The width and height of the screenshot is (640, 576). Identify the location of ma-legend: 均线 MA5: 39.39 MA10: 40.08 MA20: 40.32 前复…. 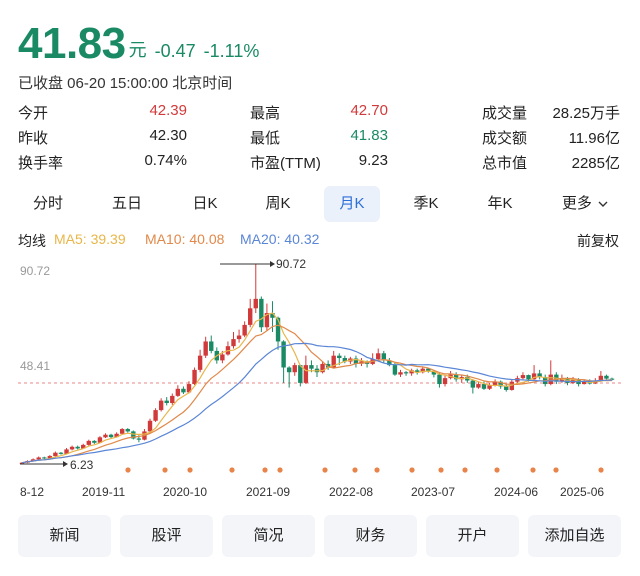
(320, 240).